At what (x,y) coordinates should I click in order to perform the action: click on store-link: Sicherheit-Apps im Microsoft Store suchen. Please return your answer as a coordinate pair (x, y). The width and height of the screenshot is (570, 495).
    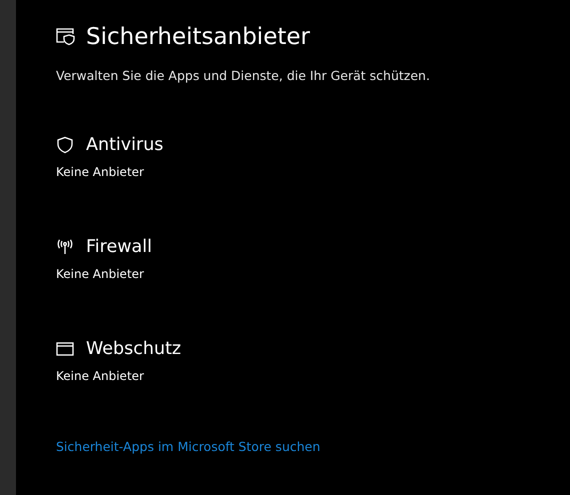
    Looking at the image, I should click on (188, 446).